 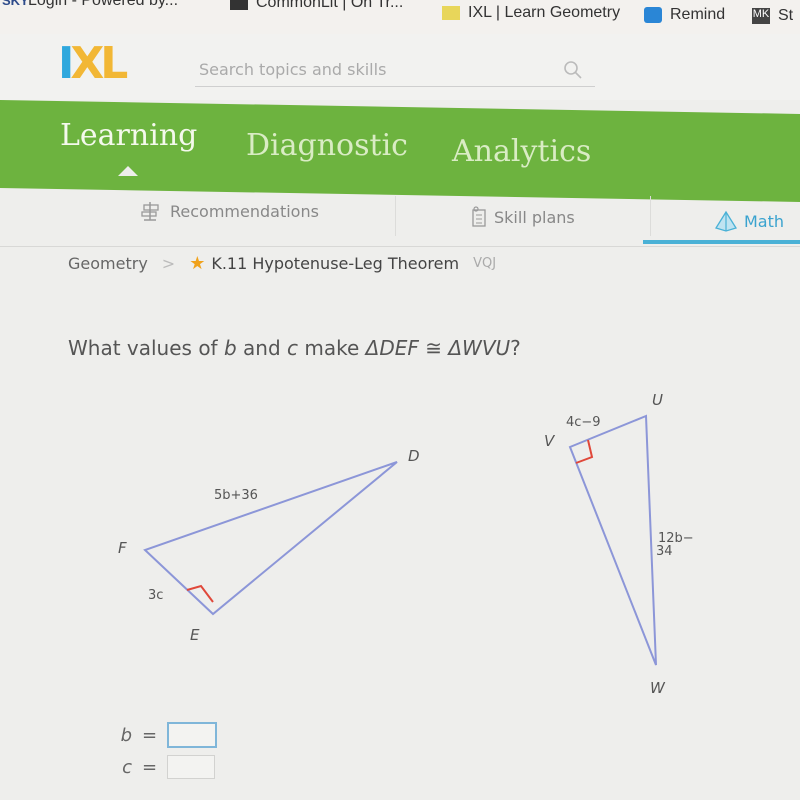 What do you see at coordinates (191, 767) in the screenshot?
I see `answer-input-c` at bounding box center [191, 767].